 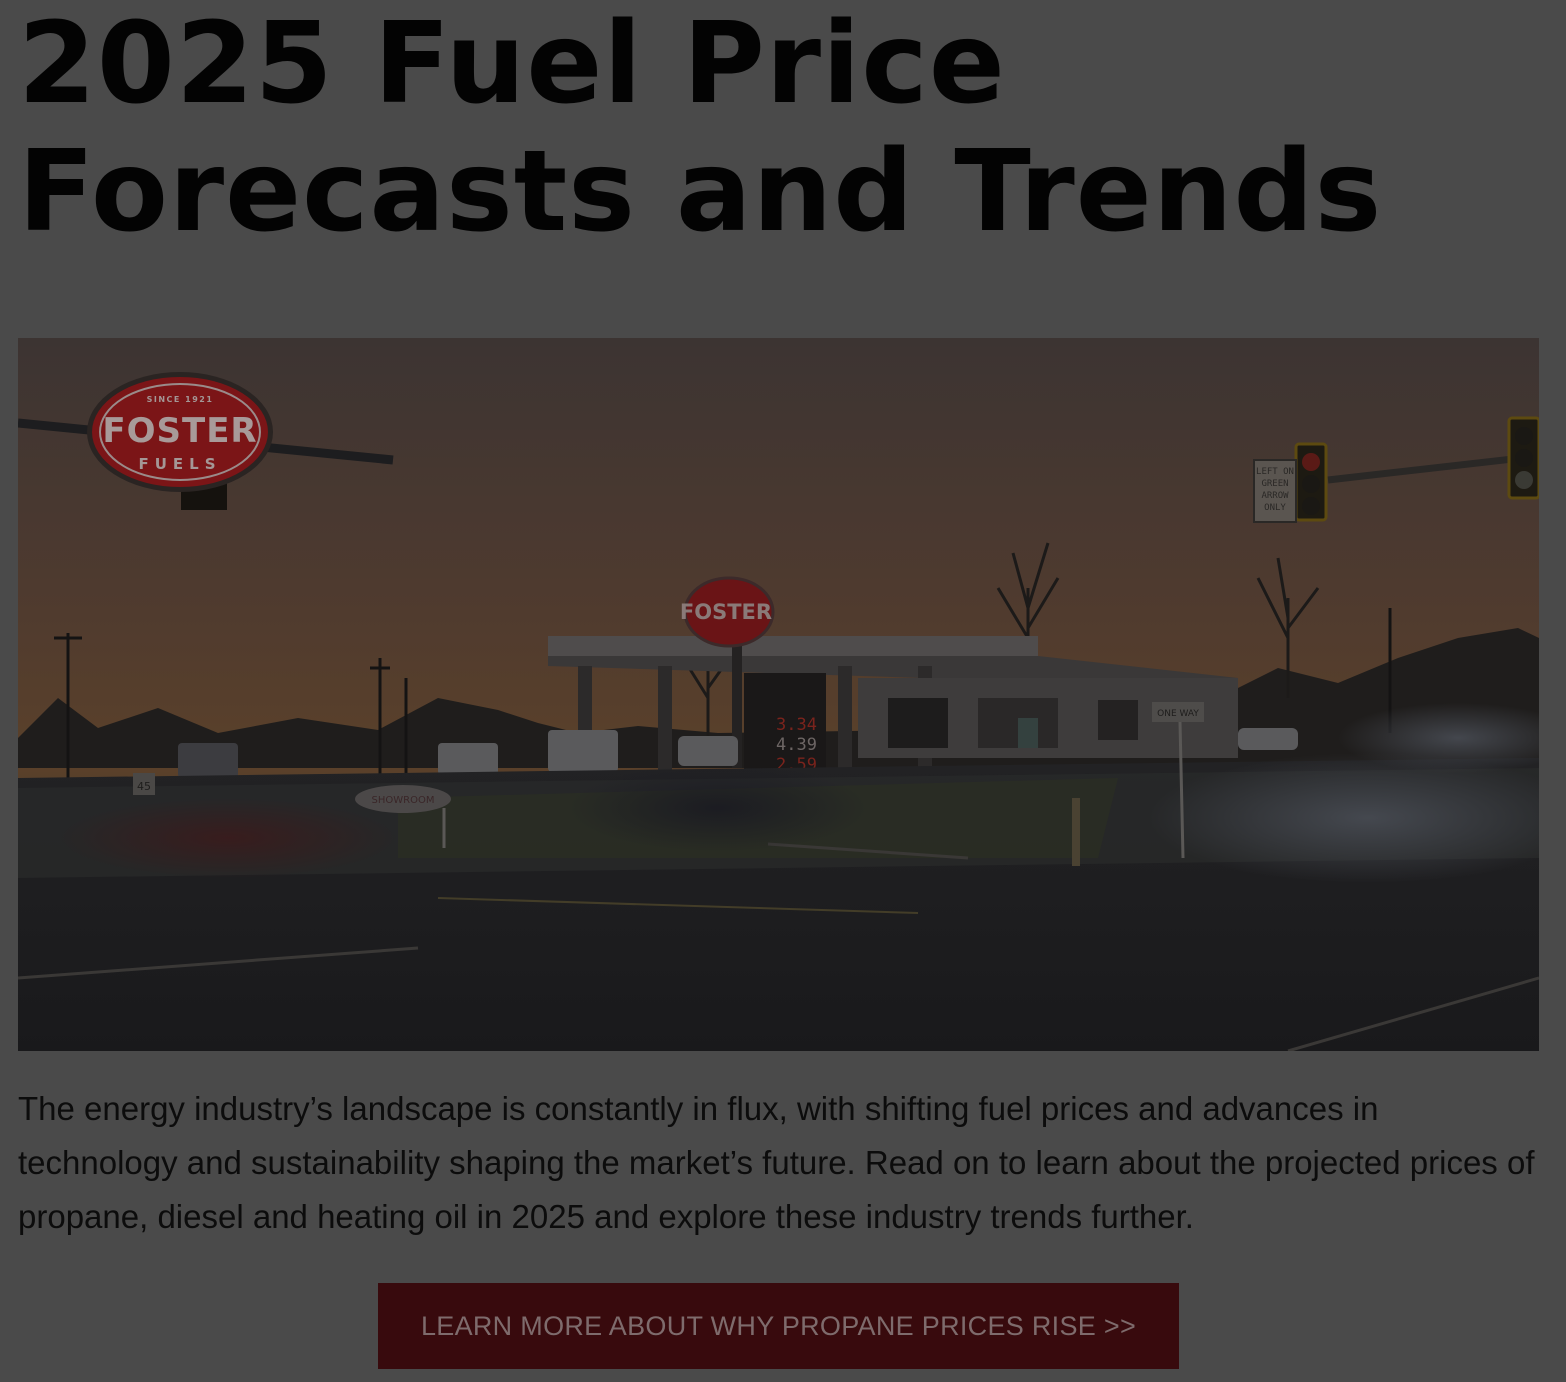 I want to click on logo-sub: FUELS, so click(x=179, y=464).